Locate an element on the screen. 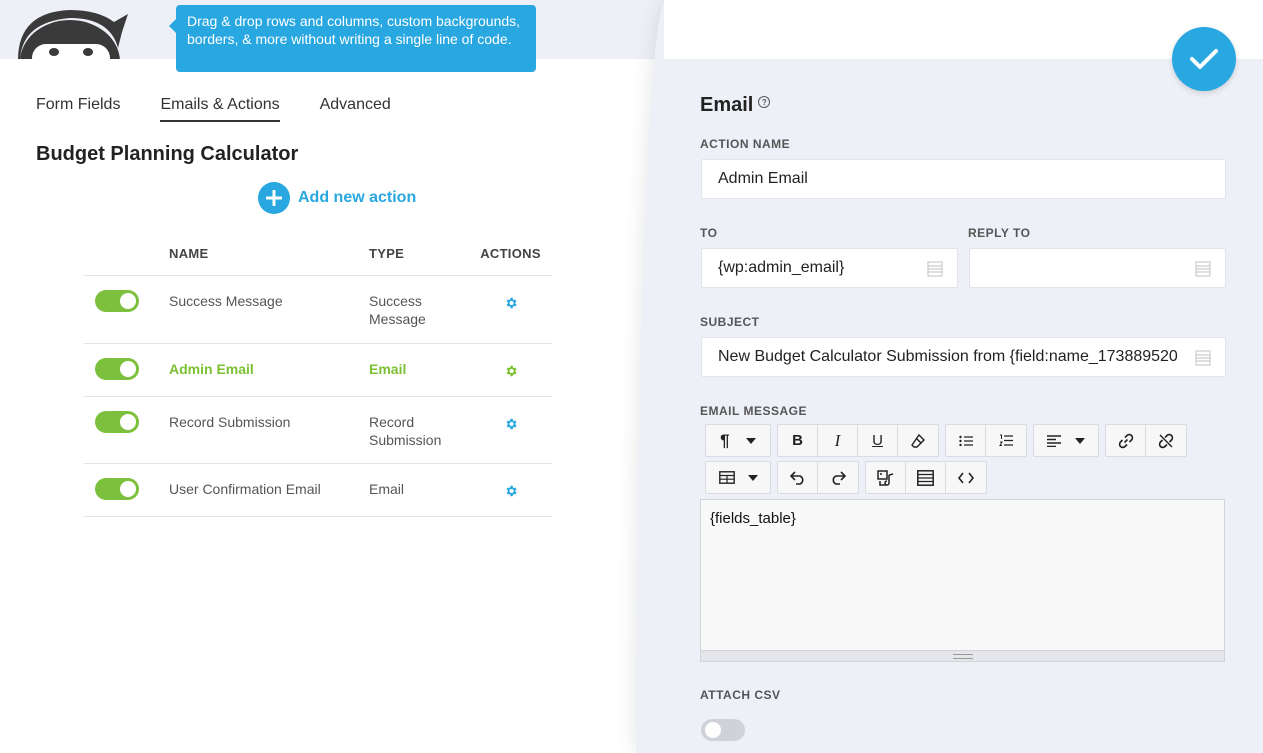 This screenshot has width=1263, height=753. header-actions: ACTIONS is located at coordinates (510, 253).